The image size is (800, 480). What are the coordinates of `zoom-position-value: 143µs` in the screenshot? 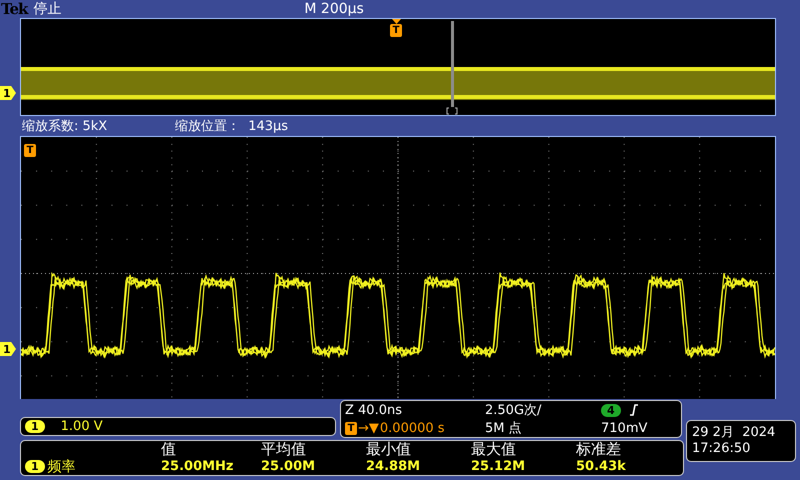 It's located at (268, 126).